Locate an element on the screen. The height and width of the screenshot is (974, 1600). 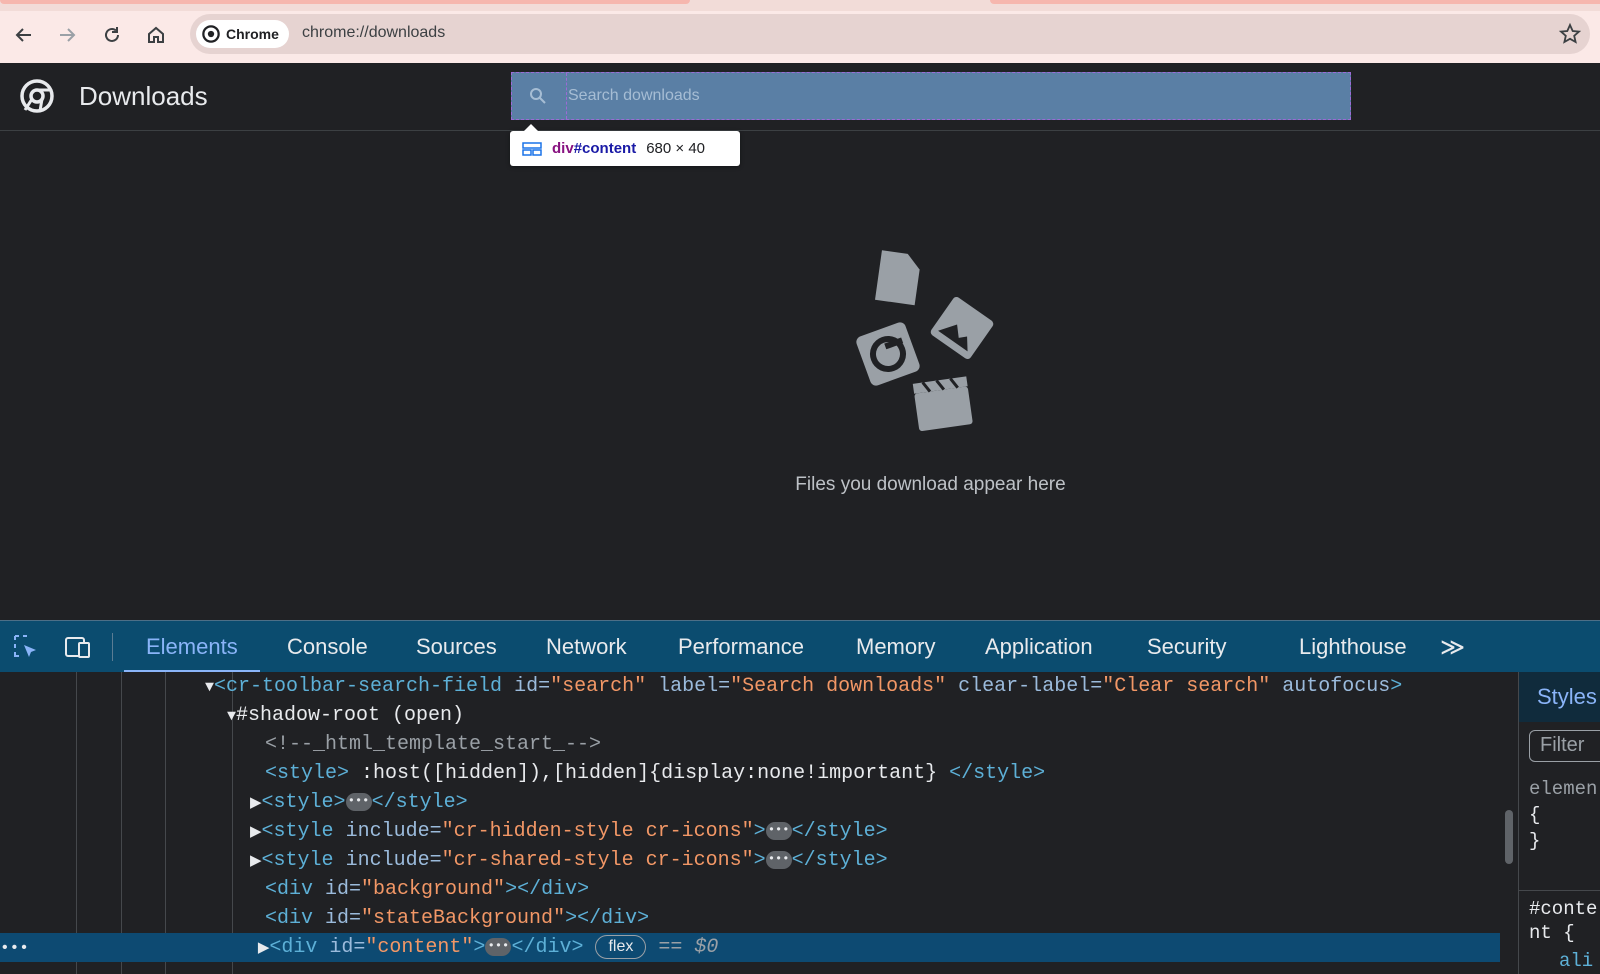
css-selector: #conte is located at coordinates (1563, 909).